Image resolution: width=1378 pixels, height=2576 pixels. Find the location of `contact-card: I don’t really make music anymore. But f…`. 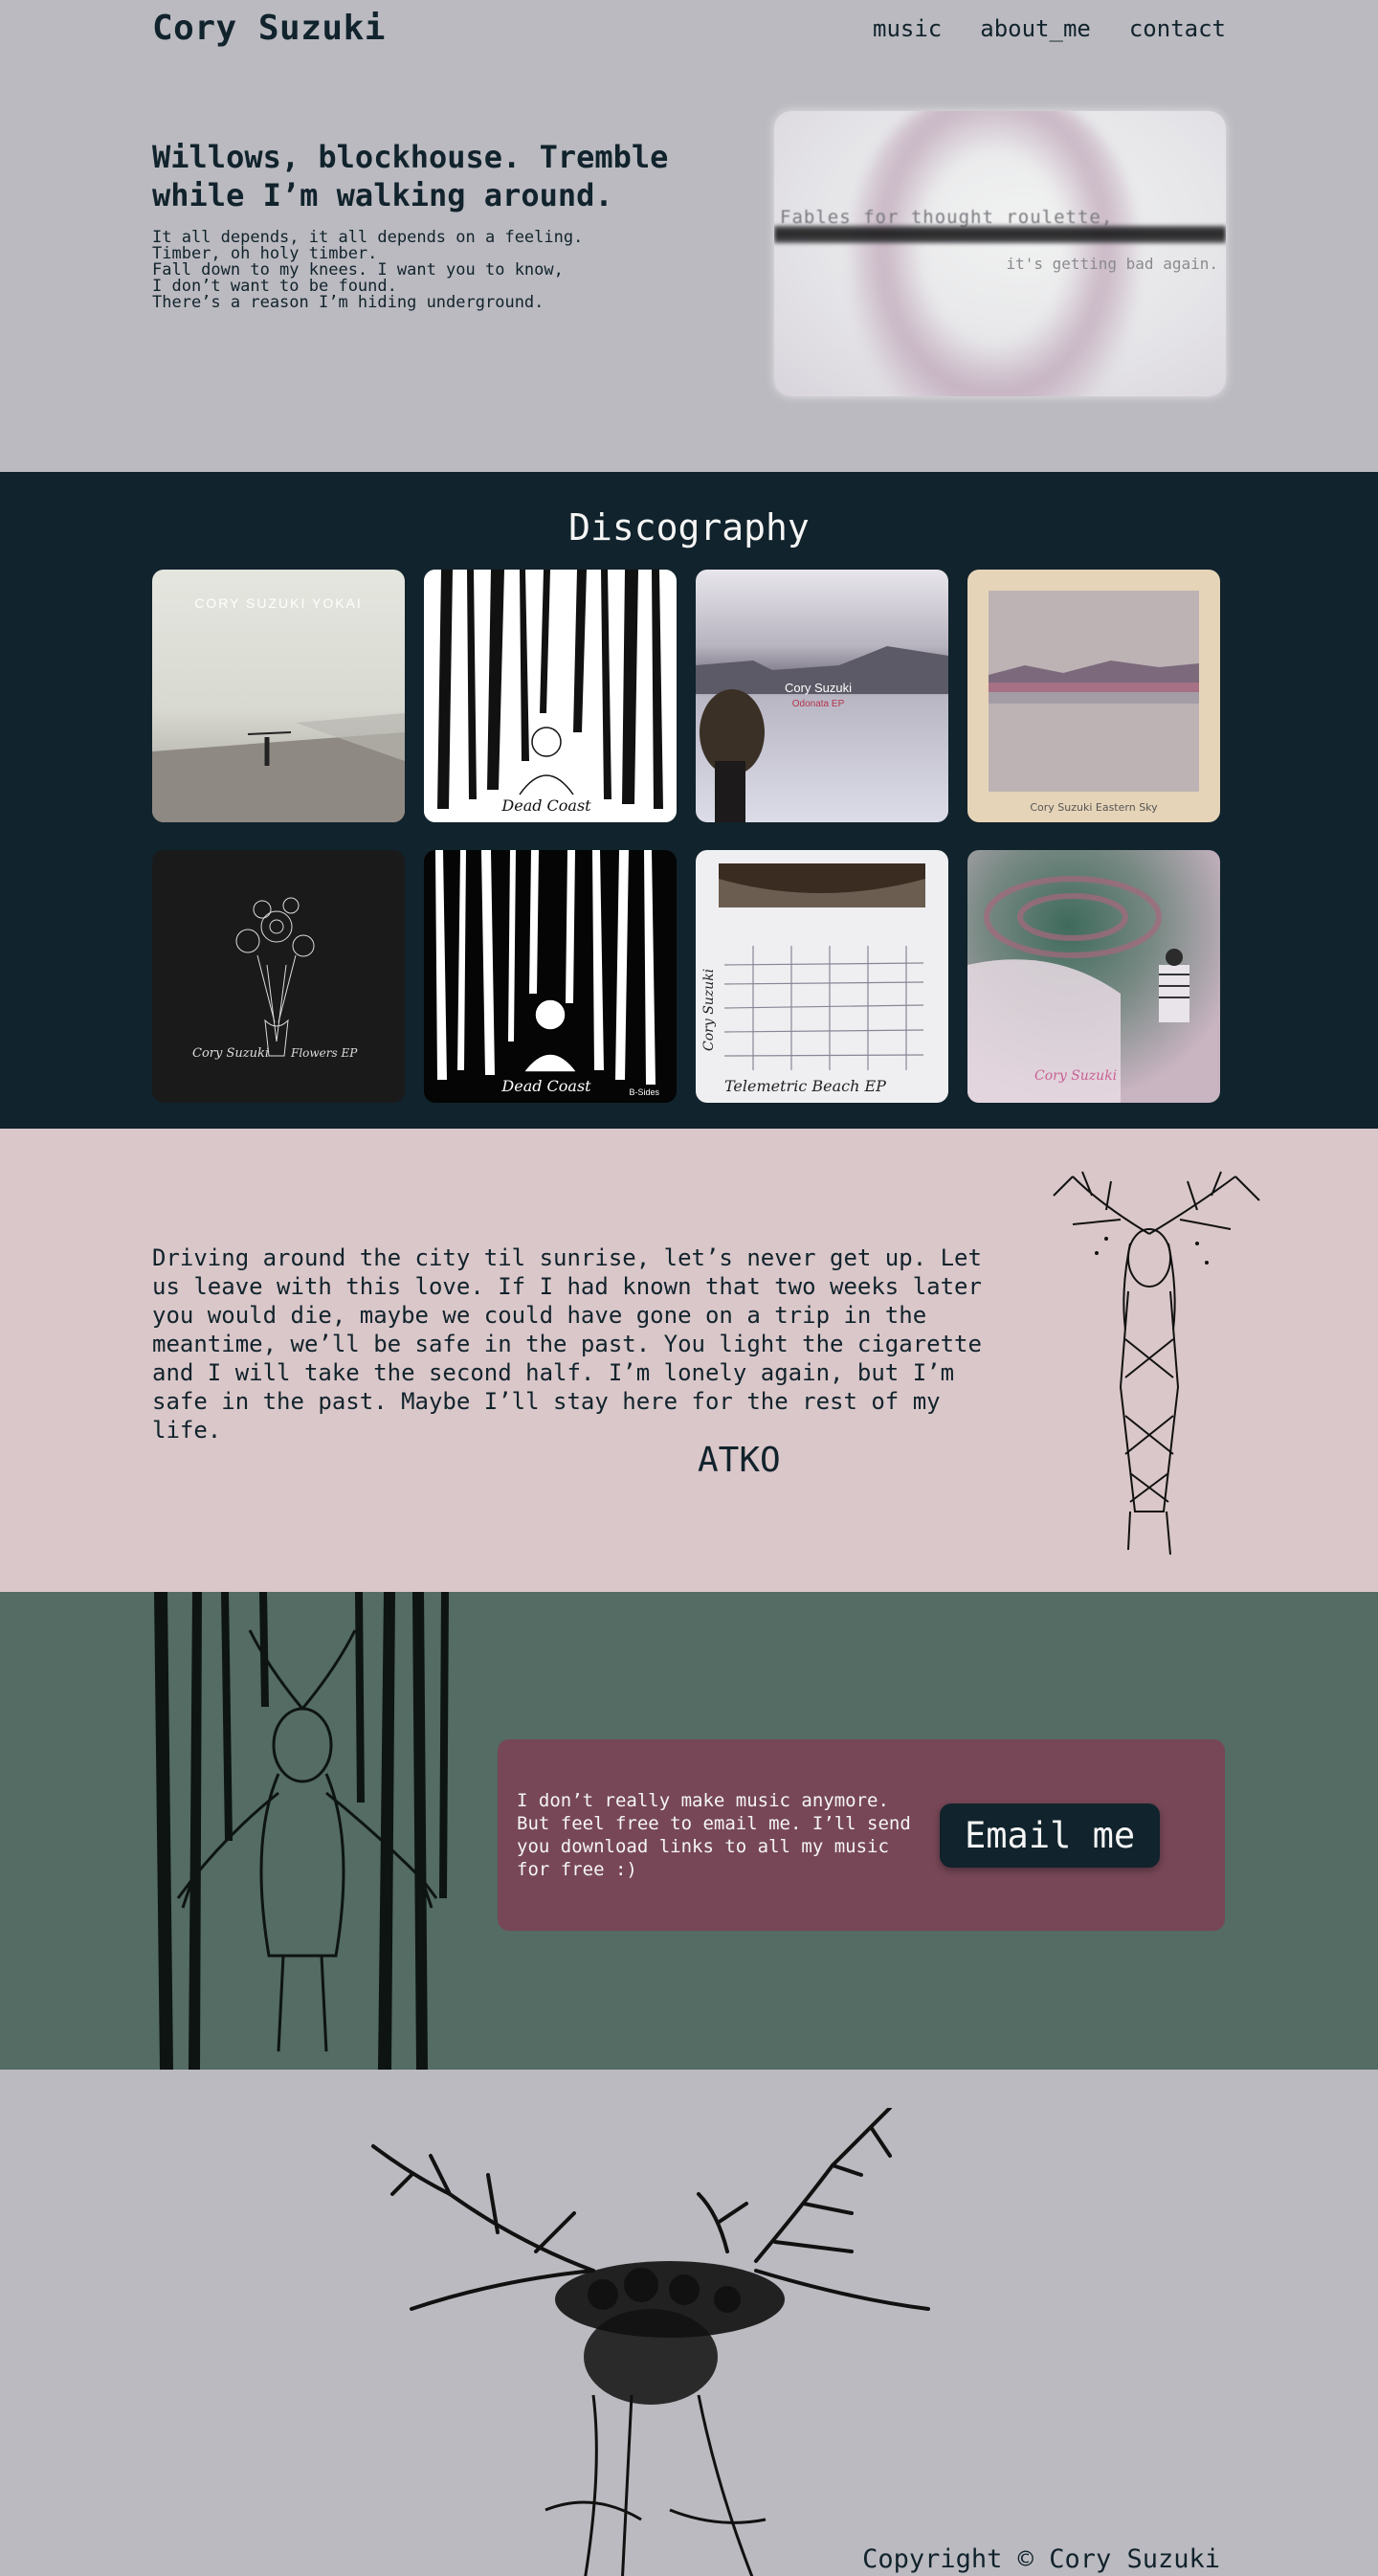

contact-card: I don’t really make music anymore. But f… is located at coordinates (861, 1835).